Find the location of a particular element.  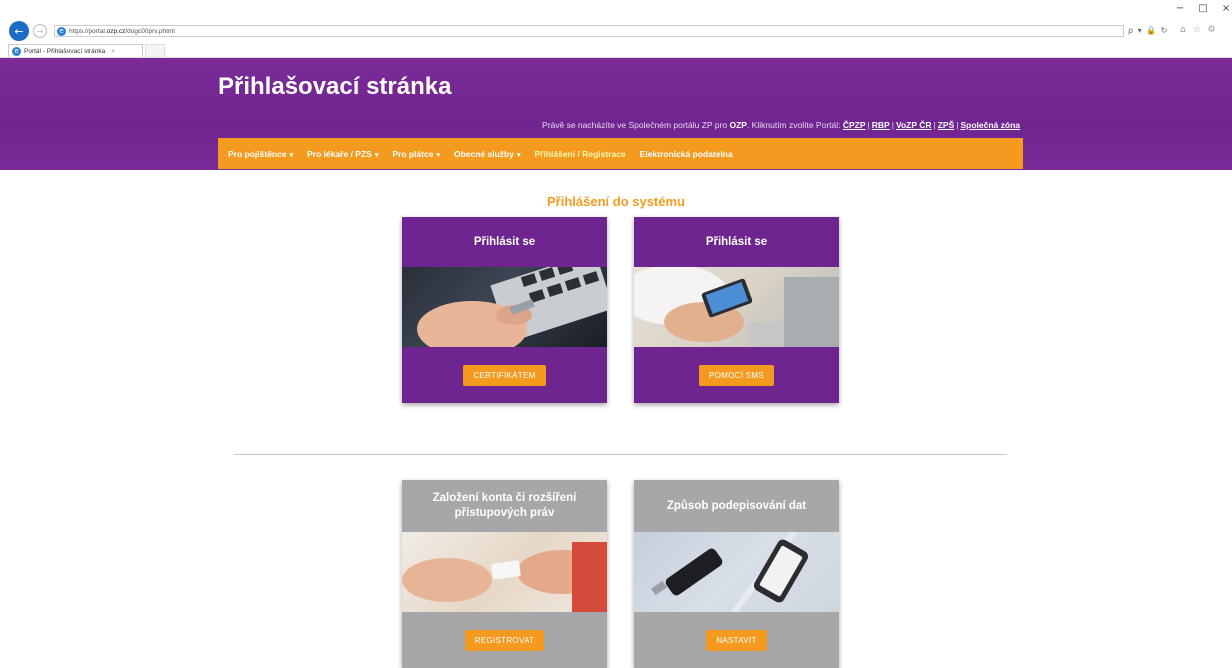

card-footer: REGISTROVAT is located at coordinates (504, 640).